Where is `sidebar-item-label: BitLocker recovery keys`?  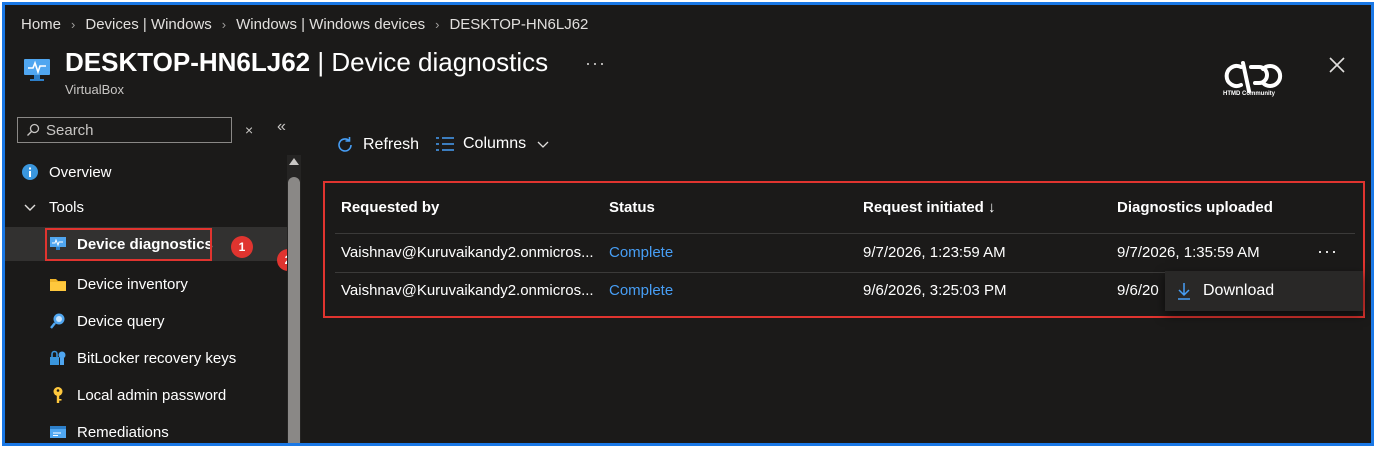
sidebar-item-label: BitLocker recovery keys is located at coordinates (157, 358).